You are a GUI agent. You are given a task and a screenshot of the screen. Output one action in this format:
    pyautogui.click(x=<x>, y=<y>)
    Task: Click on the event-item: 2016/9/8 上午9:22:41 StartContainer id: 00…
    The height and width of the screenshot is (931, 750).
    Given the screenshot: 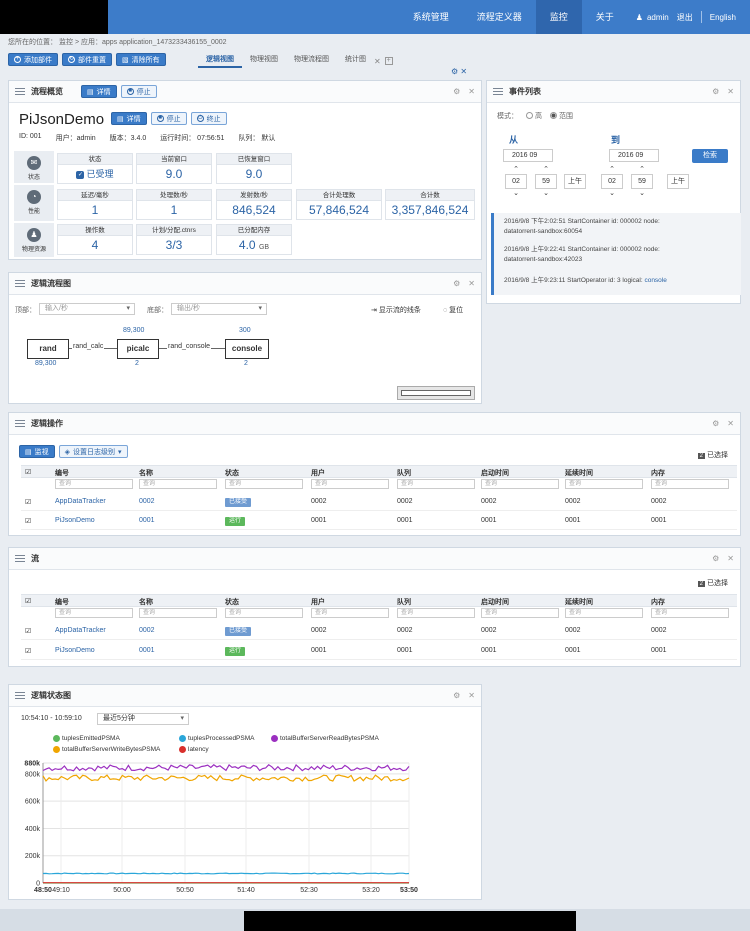 What is the action you would take?
    pyautogui.click(x=616, y=255)
    